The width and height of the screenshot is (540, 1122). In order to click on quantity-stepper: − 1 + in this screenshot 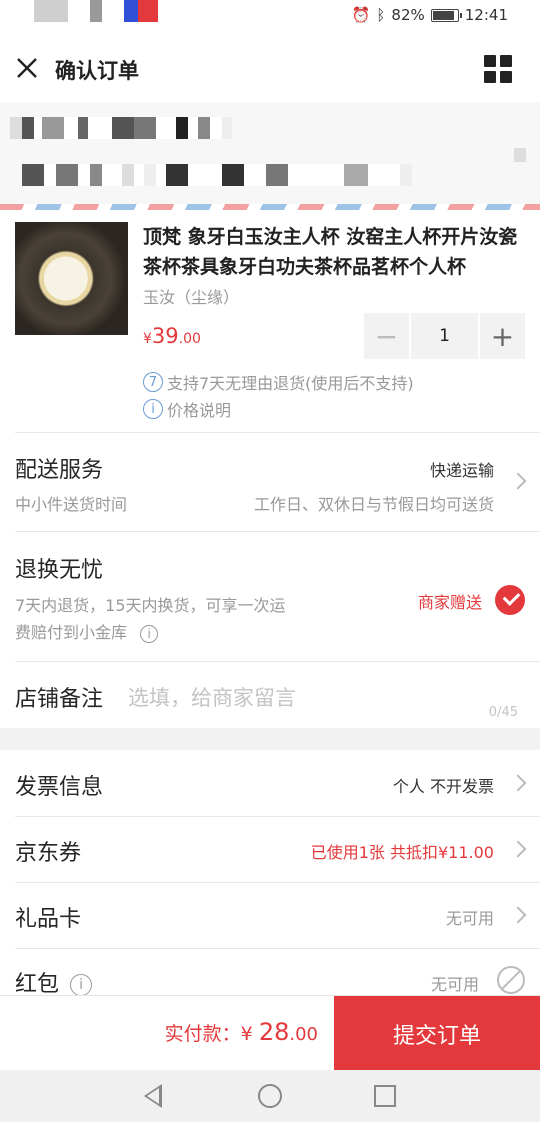, I will do `click(444, 336)`.